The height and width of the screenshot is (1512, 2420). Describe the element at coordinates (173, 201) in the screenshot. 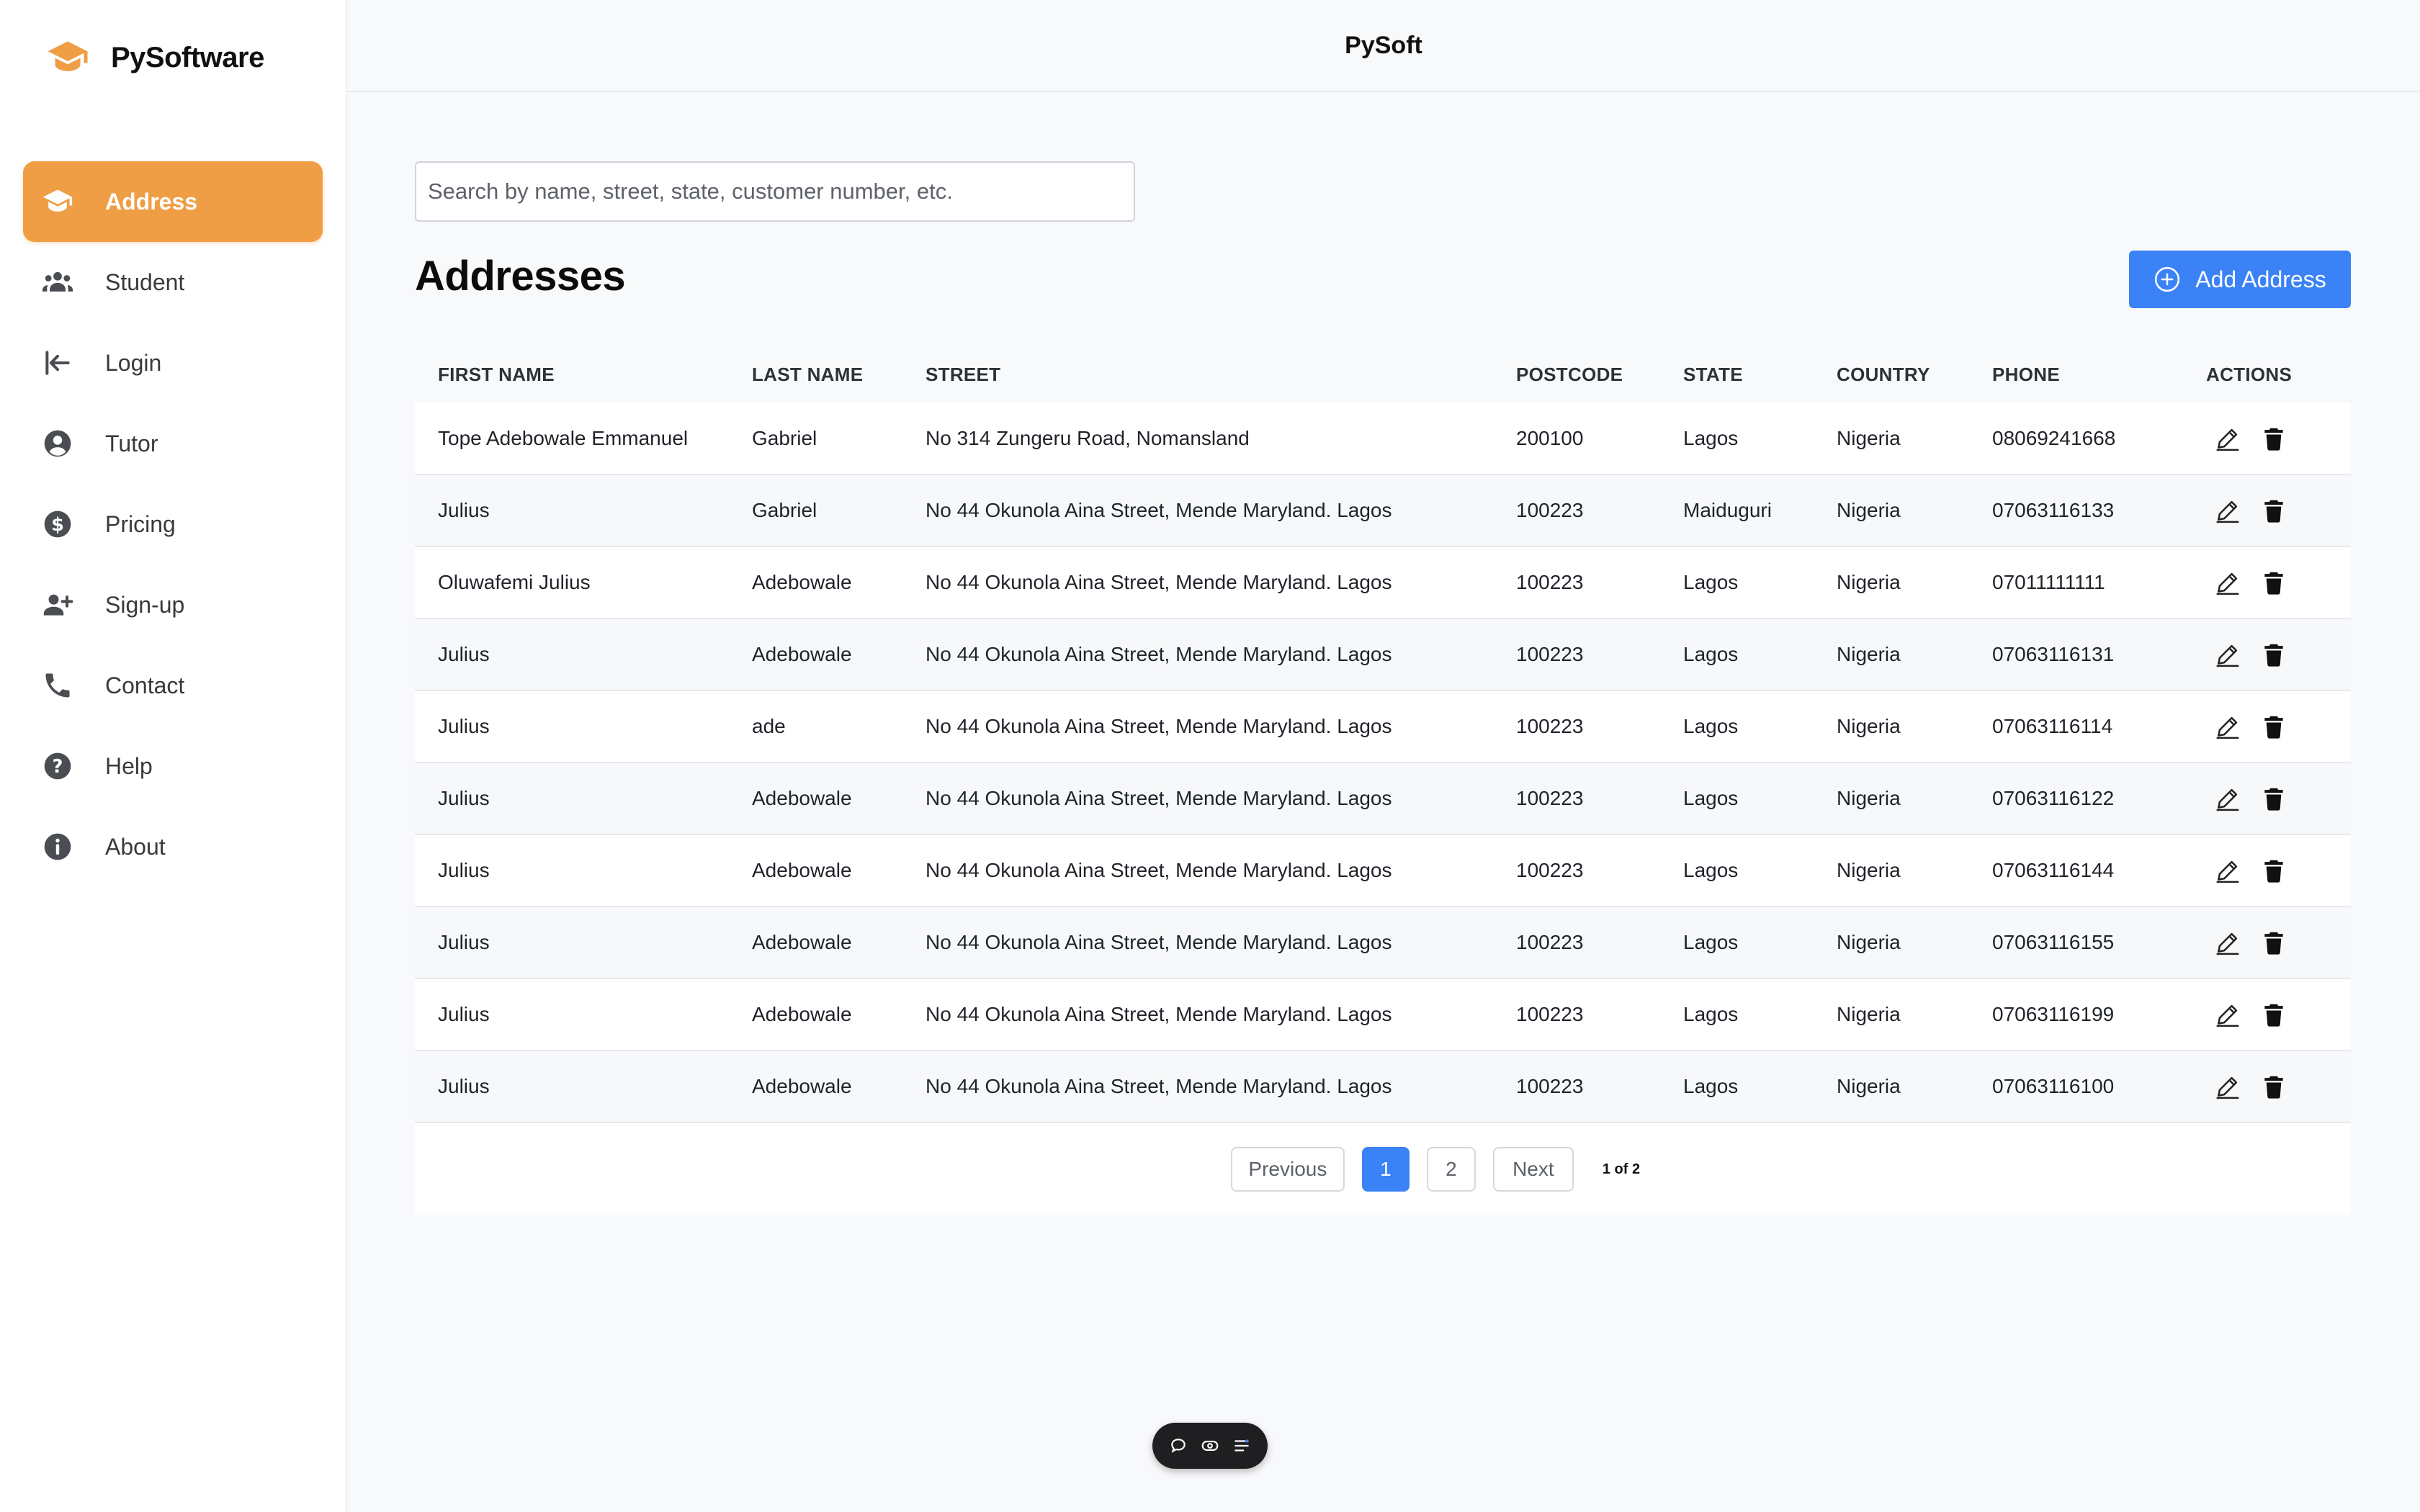

I see `sidebar-item-address: Address` at that location.